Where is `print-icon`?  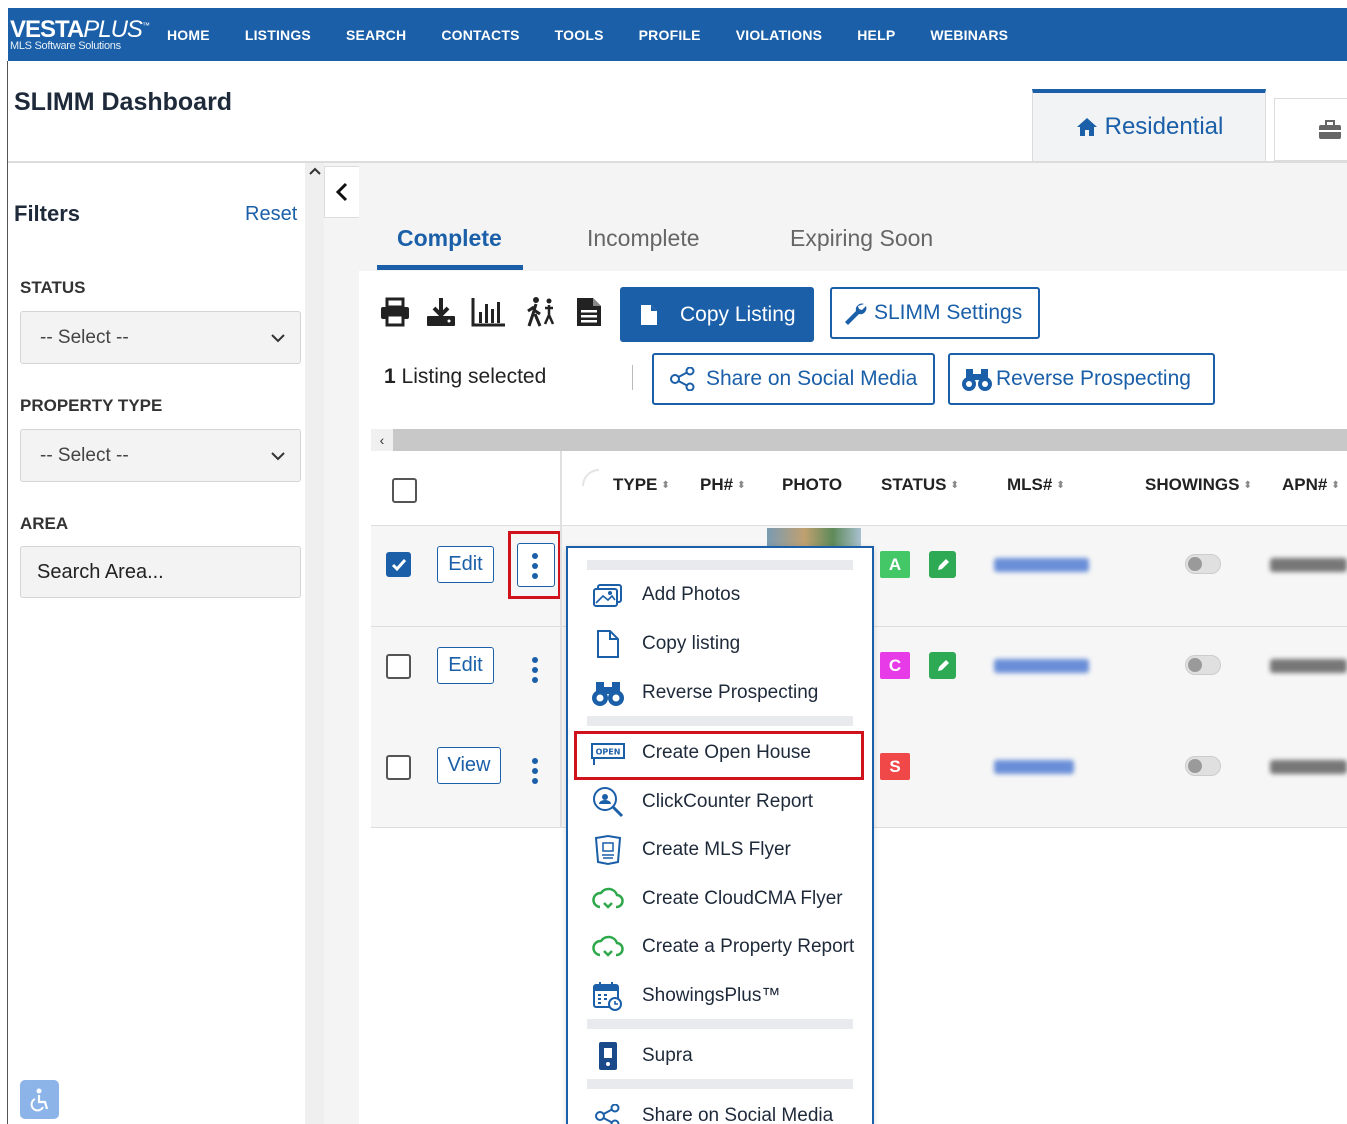 print-icon is located at coordinates (395, 312).